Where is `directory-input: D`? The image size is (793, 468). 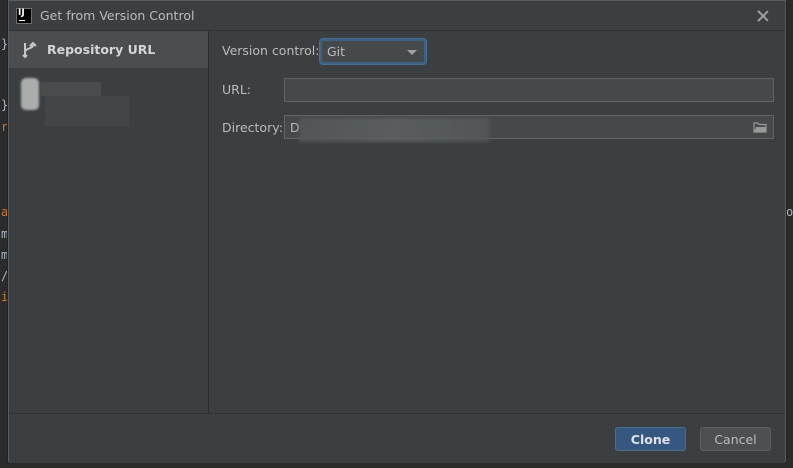 directory-input: D is located at coordinates (529, 128).